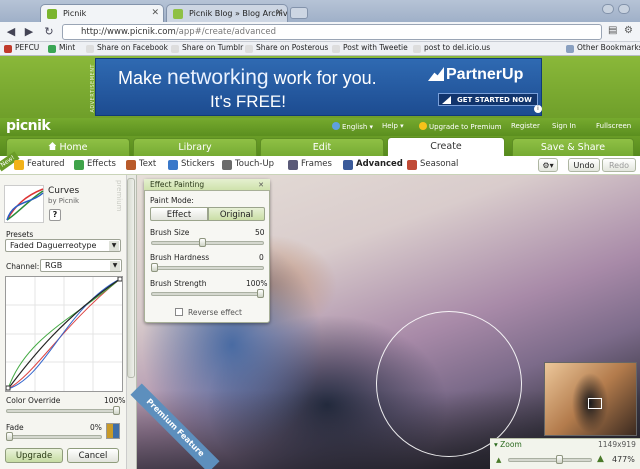 Image resolution: width=640 pixels, height=469 pixels. I want to click on advanced-icon, so click(348, 165).